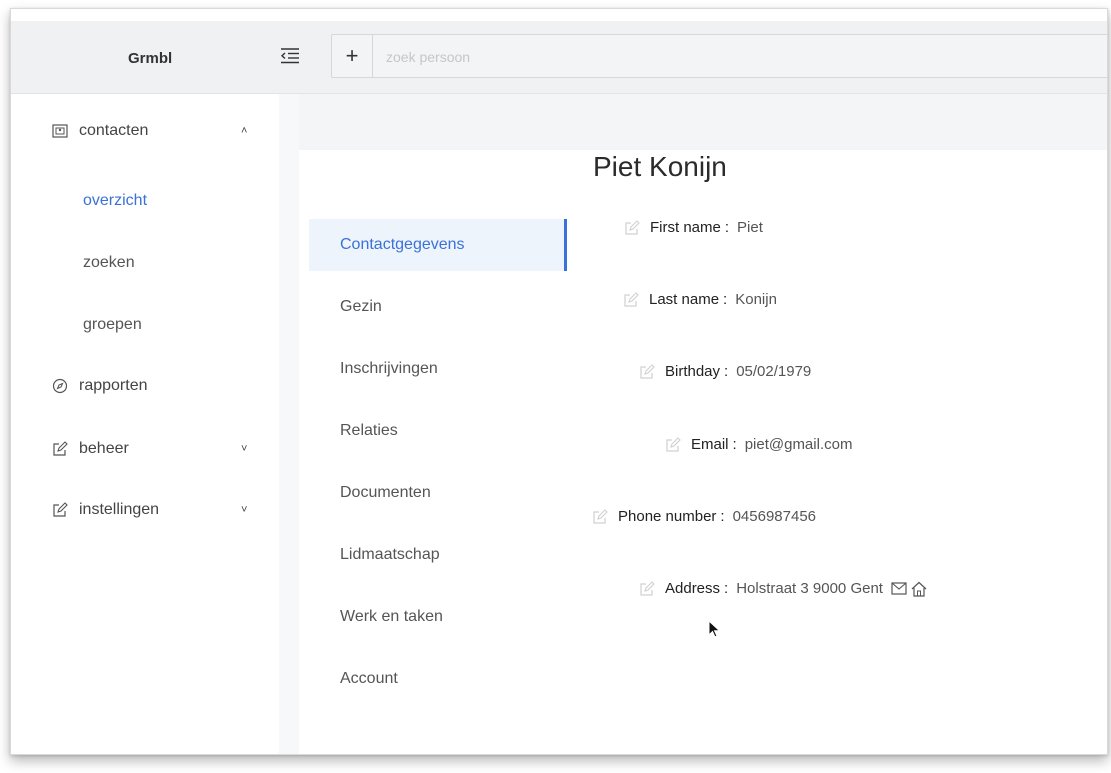  Describe the element at coordinates (756, 299) in the screenshot. I see `field-value: Konijn` at that location.